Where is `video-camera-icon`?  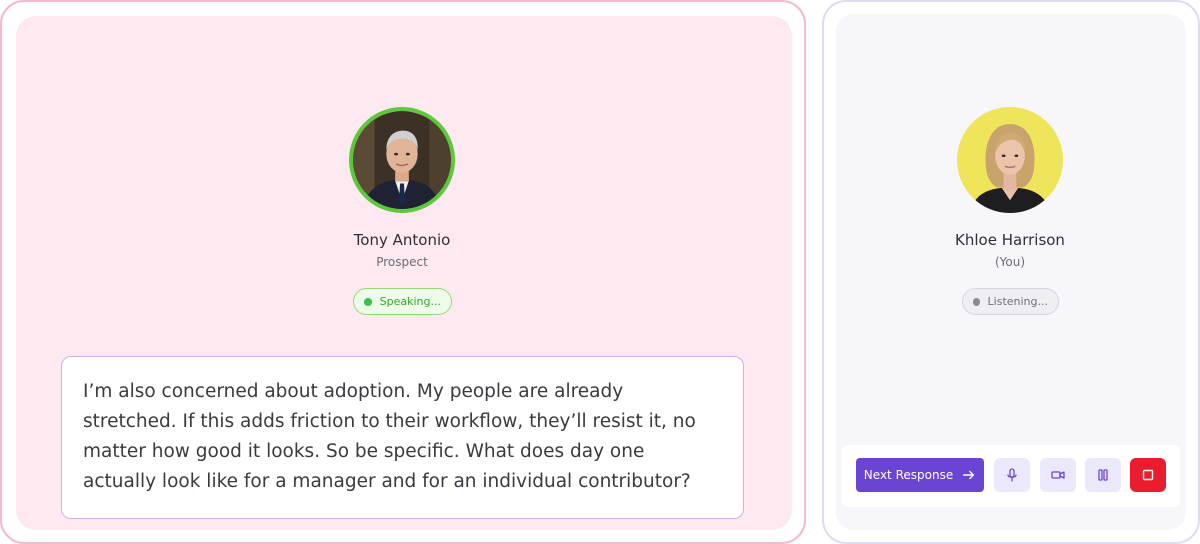
video-camera-icon is located at coordinates (1058, 475).